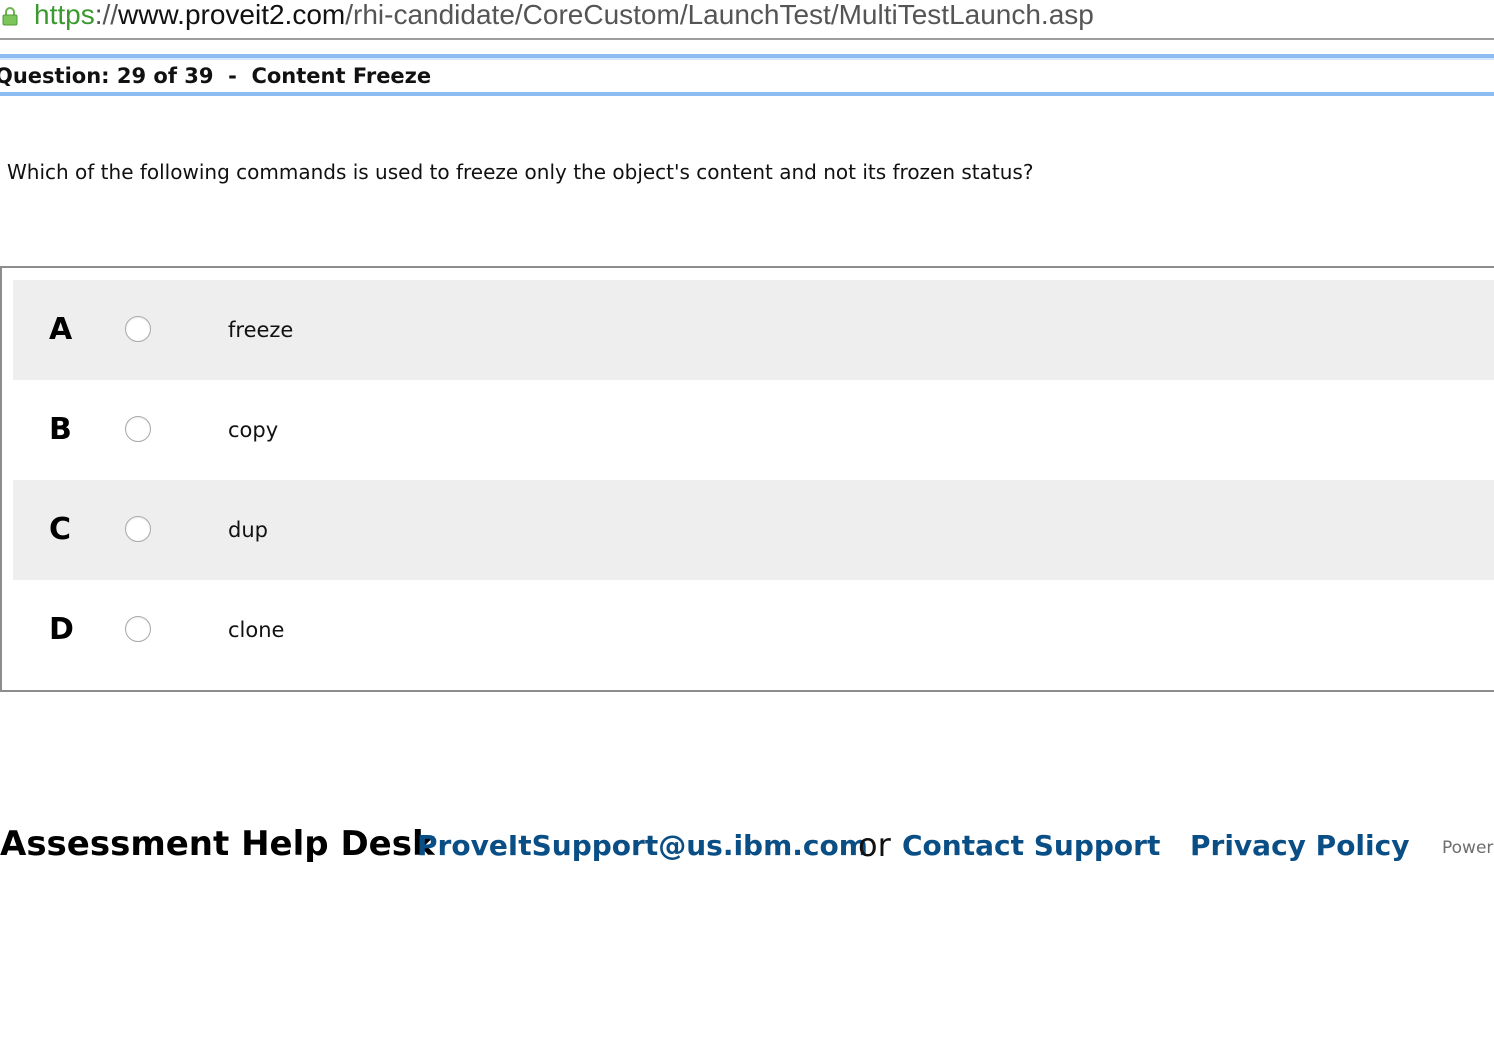  Describe the element at coordinates (256, 630) in the screenshot. I see `answer-text: clone` at that location.